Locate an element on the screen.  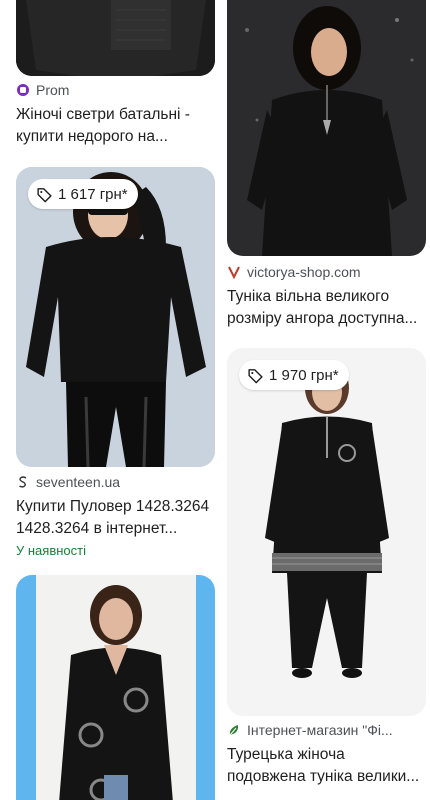
shop-leaf-icon is located at coordinates (234, 730).